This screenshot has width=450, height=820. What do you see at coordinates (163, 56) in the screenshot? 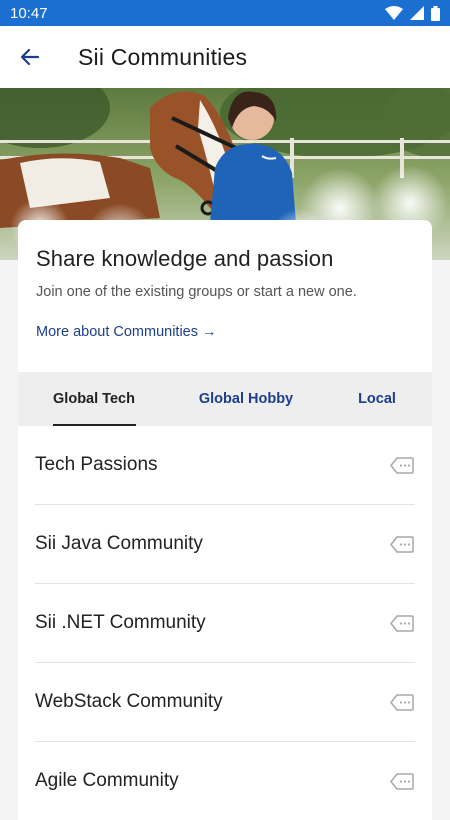
I see `page-title: Sii Communities` at bounding box center [163, 56].